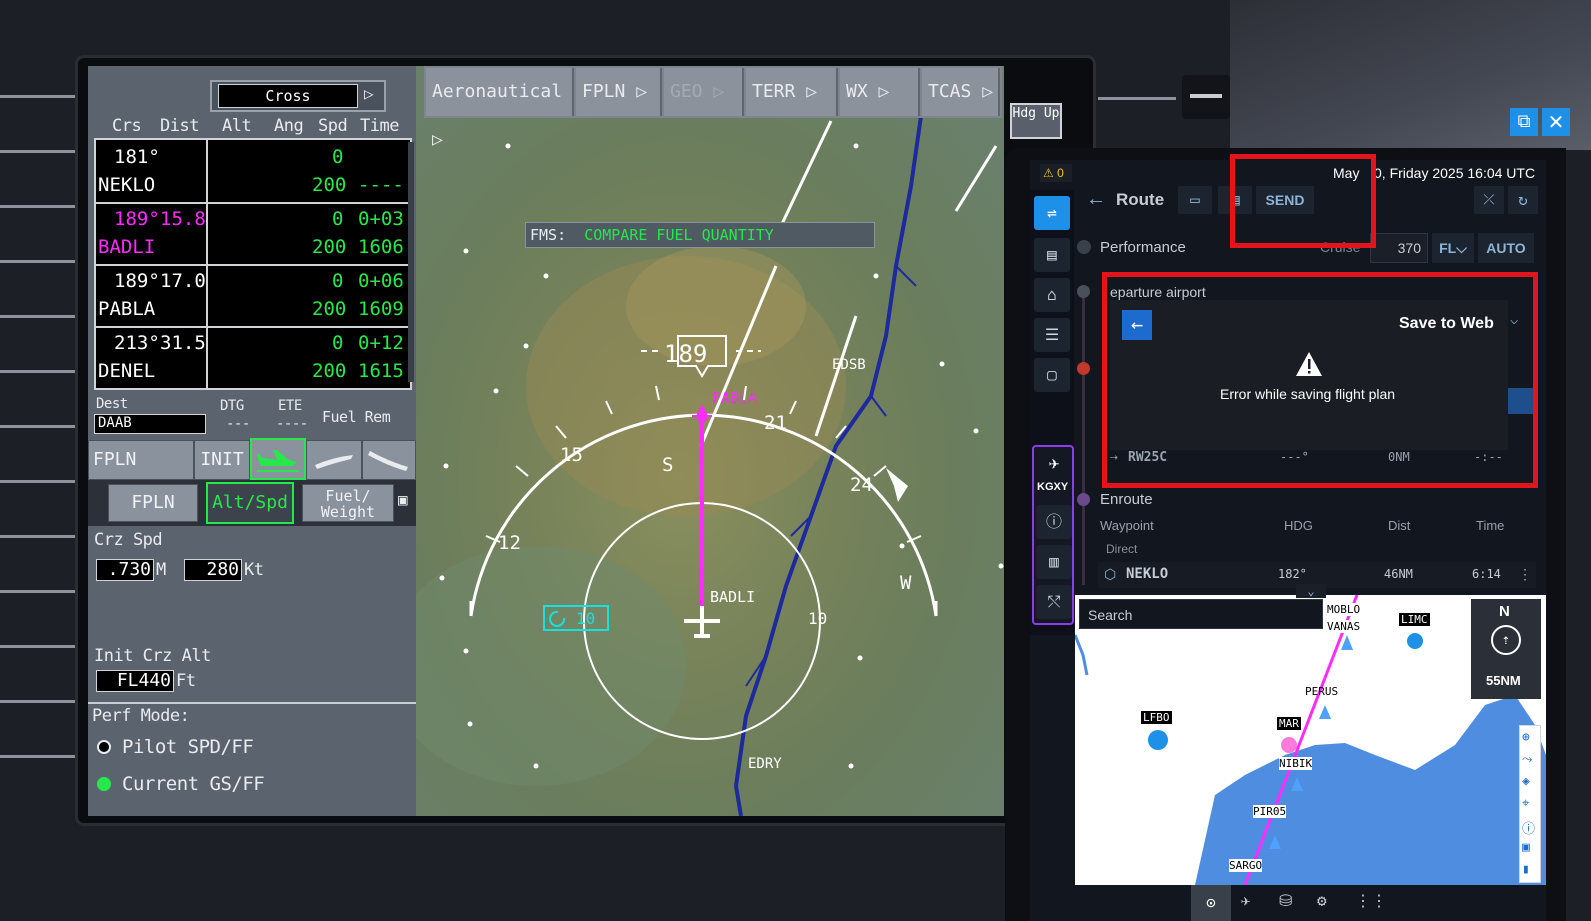 This screenshot has height=921, width=1591. Describe the element at coordinates (1526, 781) in the screenshot. I see `layers-icon: ◈` at that location.